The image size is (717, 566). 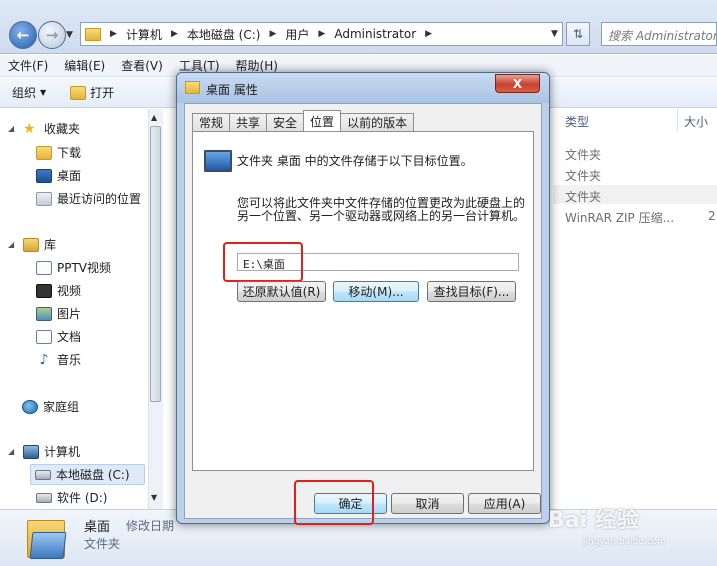 I want to click on open-button: 打开, so click(x=92, y=92).